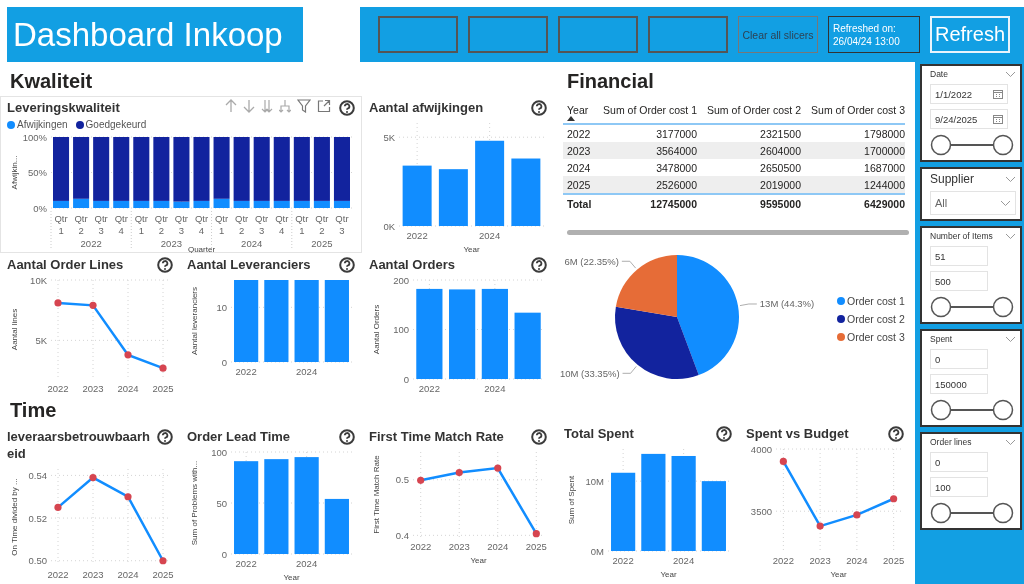 The width and height of the screenshot is (1024, 584). Describe the element at coordinates (939, 74) in the screenshot. I see `slicer-title: Date` at that location.